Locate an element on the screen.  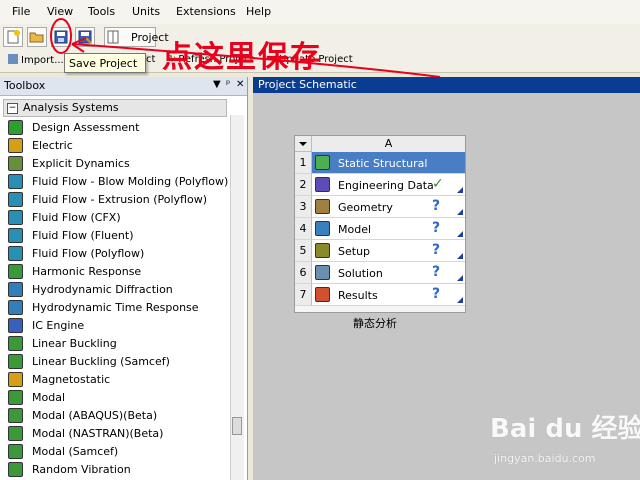
toolbox-item-label: Harmonic Response is located at coordinates (87, 271).